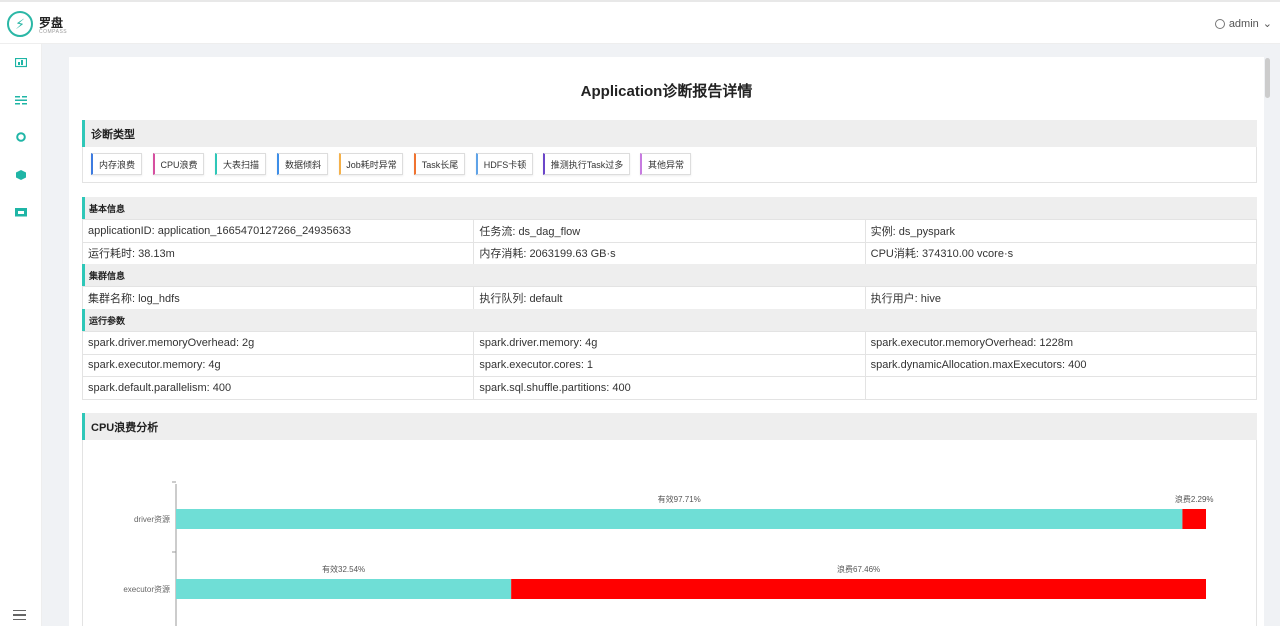 This screenshot has width=1280, height=626. Describe the element at coordinates (278, 365) in the screenshot. I see `param-cell: spark.executor.memory: 4g` at that location.